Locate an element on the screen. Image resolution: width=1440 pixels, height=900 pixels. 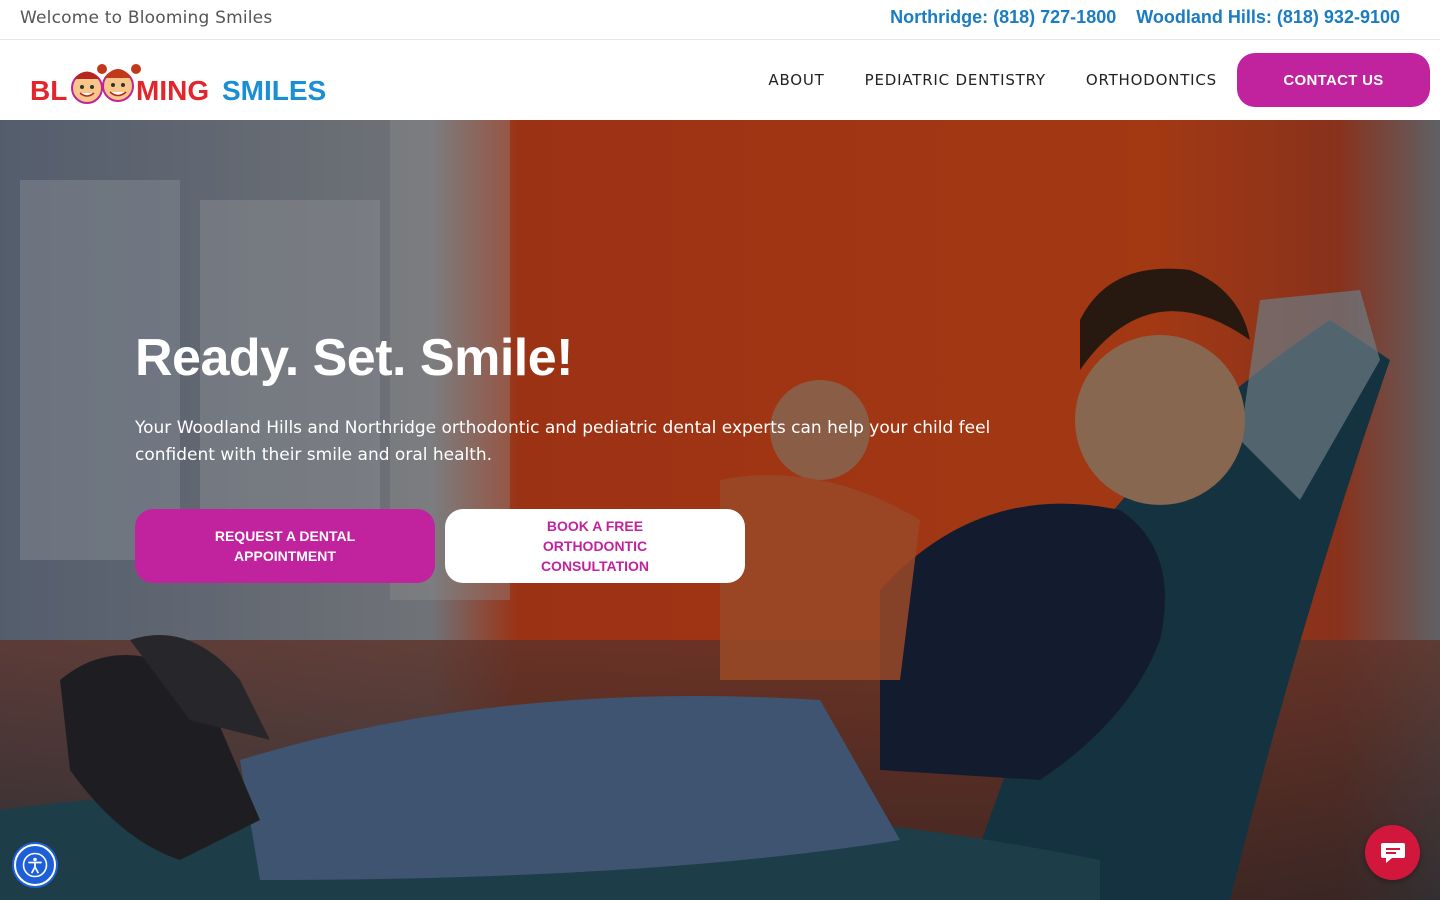
nav-pediatric-dentistry: PEDIATRIC DENTISTRY is located at coordinates (955, 80).